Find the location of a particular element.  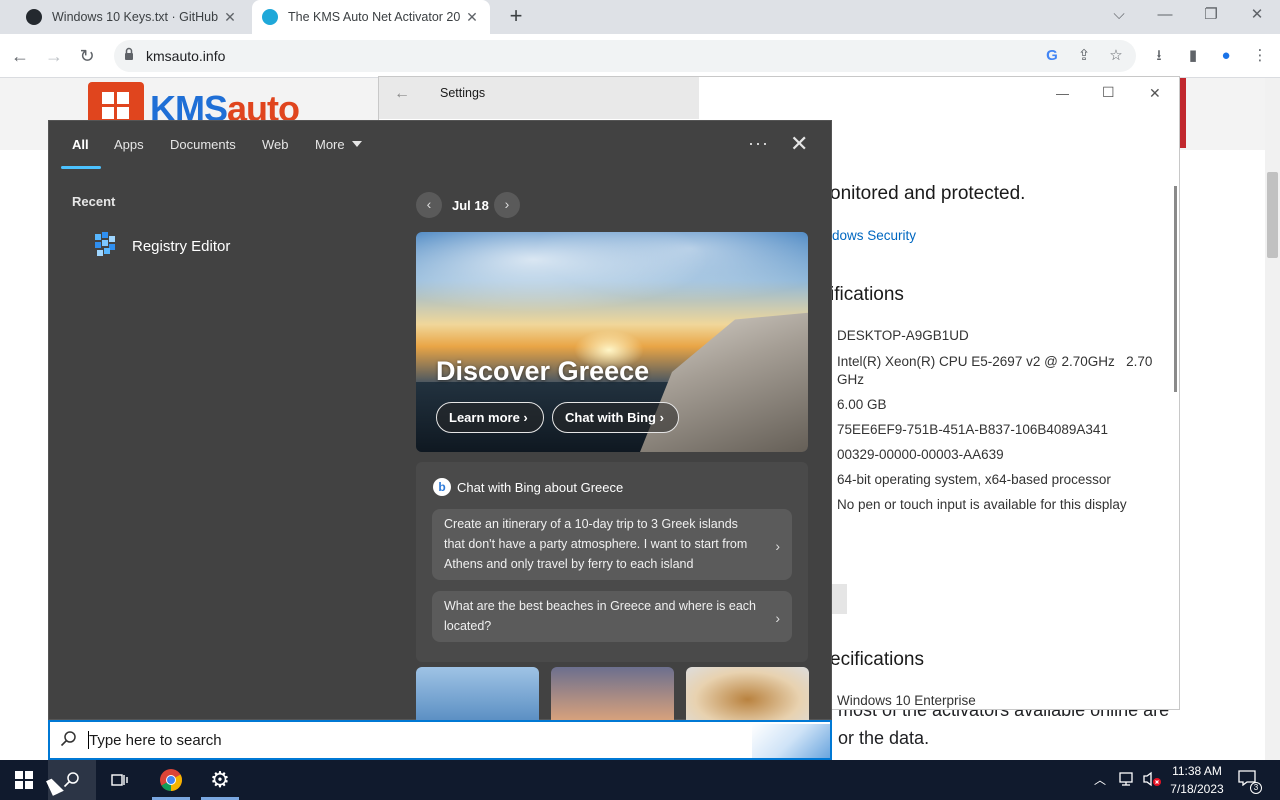

task-view-icon is located at coordinates (120, 780).